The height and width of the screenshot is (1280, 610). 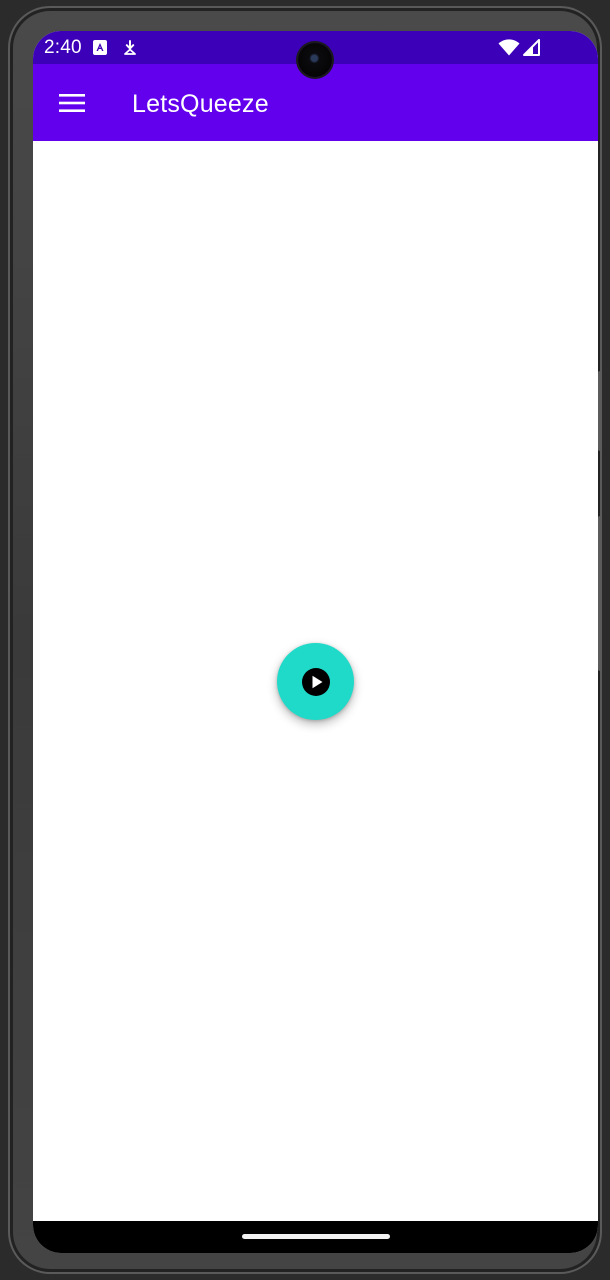 I want to click on front-camera, so click(x=315, y=60).